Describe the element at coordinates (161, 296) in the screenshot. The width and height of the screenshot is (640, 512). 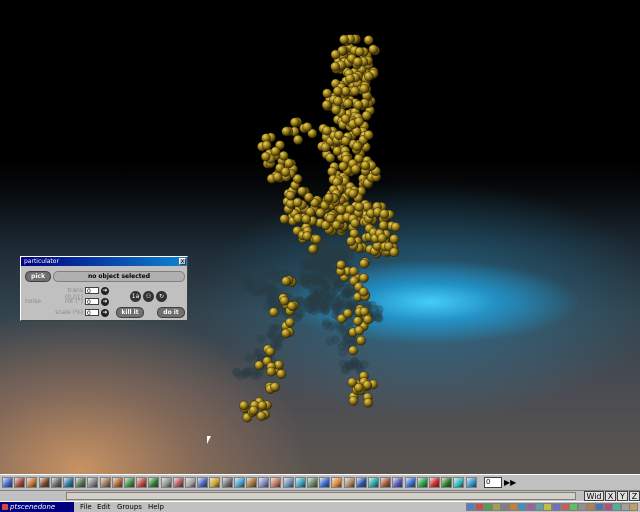
I see `refresh-icon: ↻` at that location.